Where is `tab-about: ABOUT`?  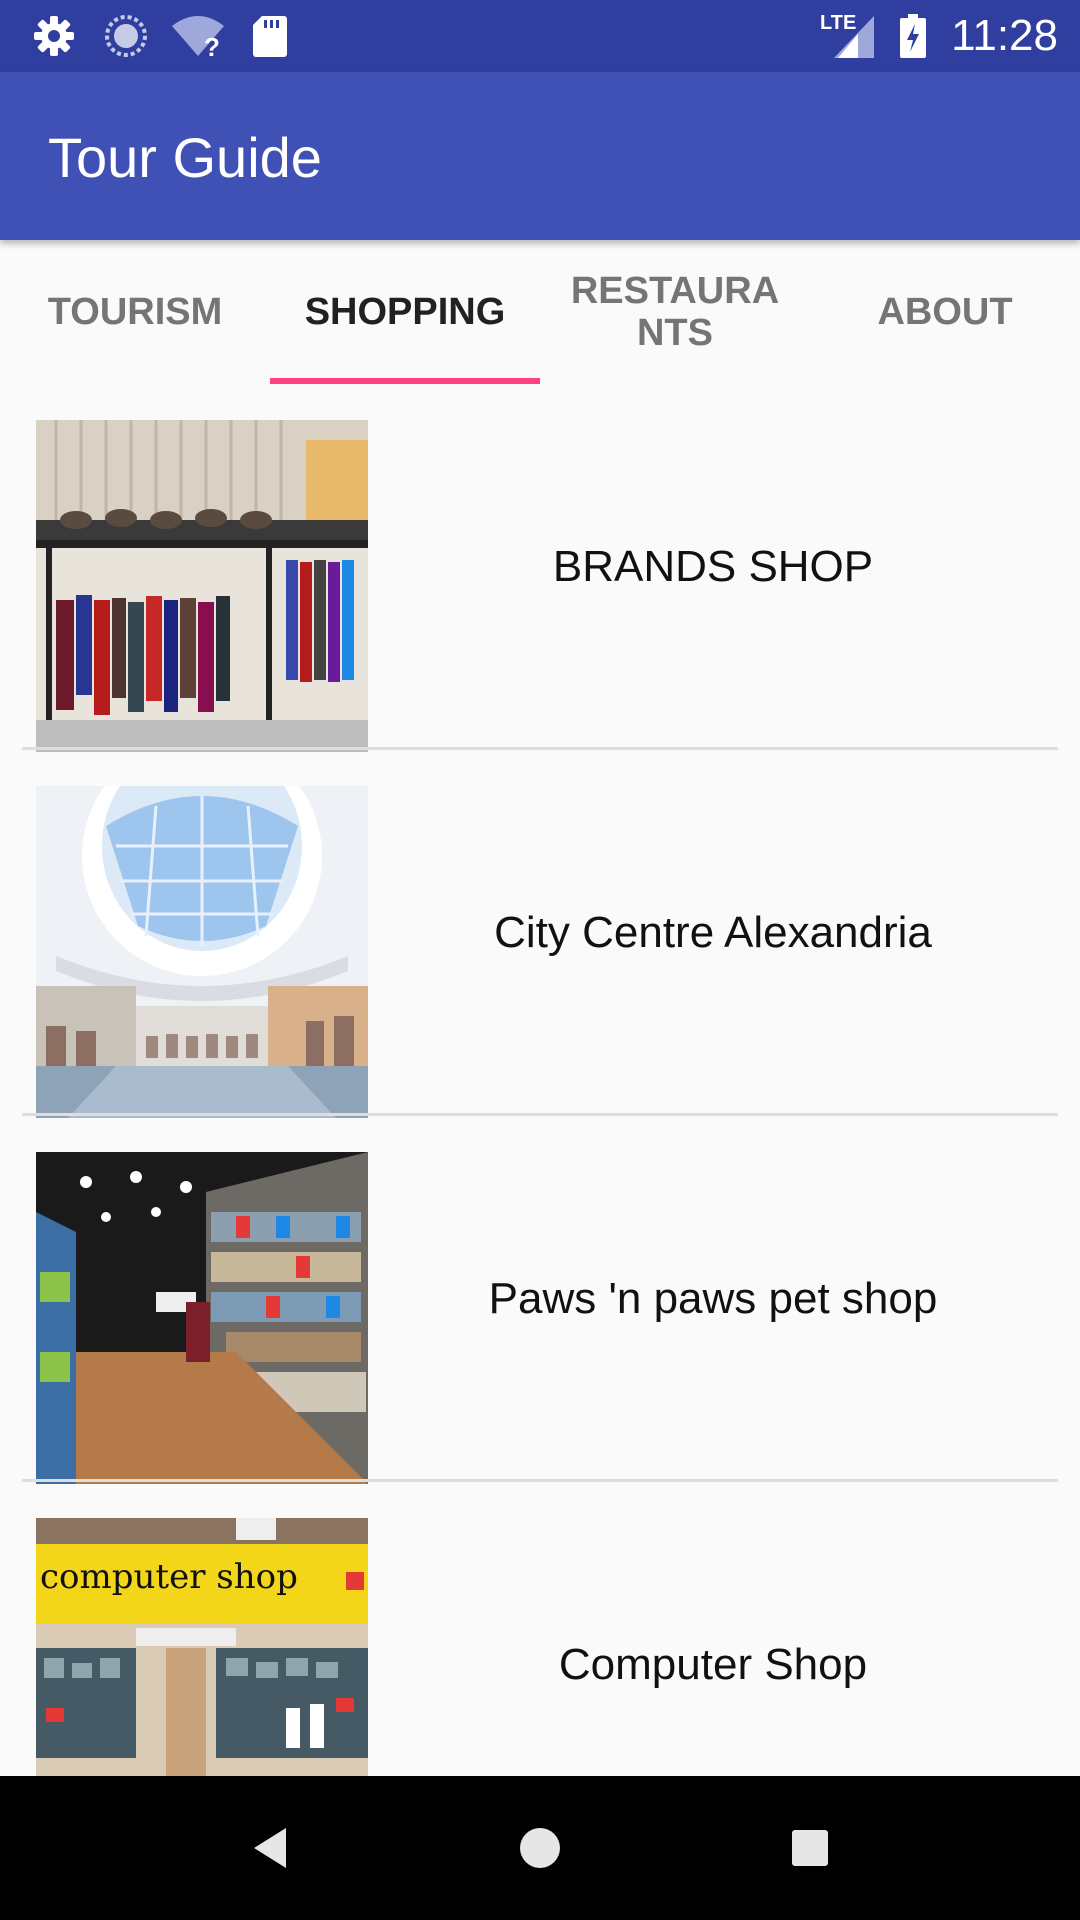
tab-about: ABOUT is located at coordinates (945, 312).